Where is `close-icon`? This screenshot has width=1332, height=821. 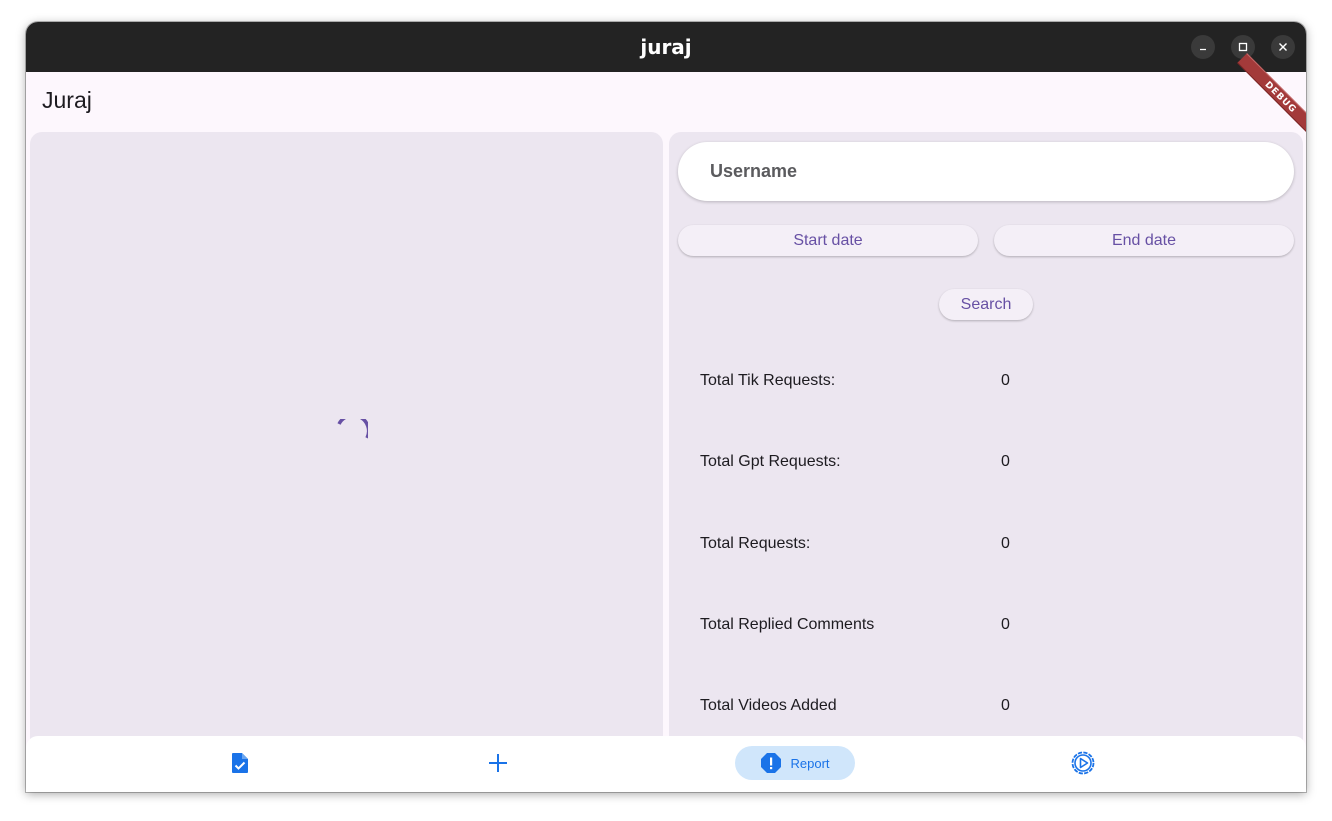
close-icon is located at coordinates (1283, 47).